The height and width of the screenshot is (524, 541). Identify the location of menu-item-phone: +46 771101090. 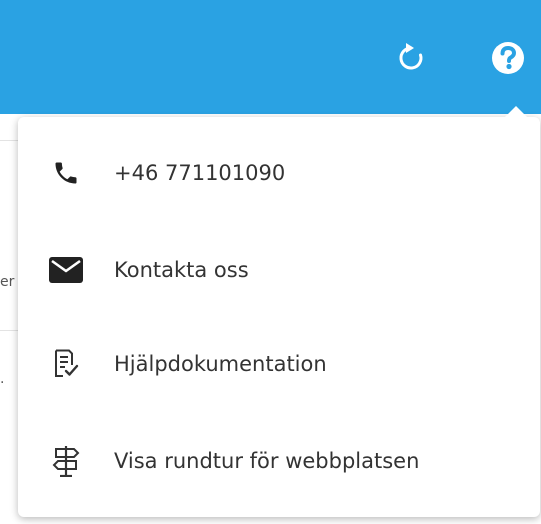
(279, 173).